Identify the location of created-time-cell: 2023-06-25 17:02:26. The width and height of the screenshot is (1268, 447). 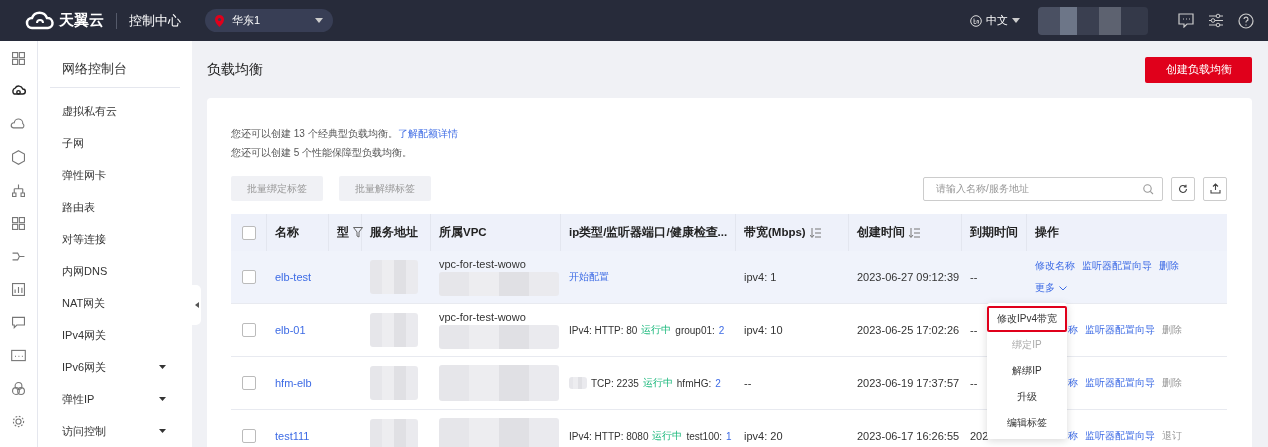
(908, 330).